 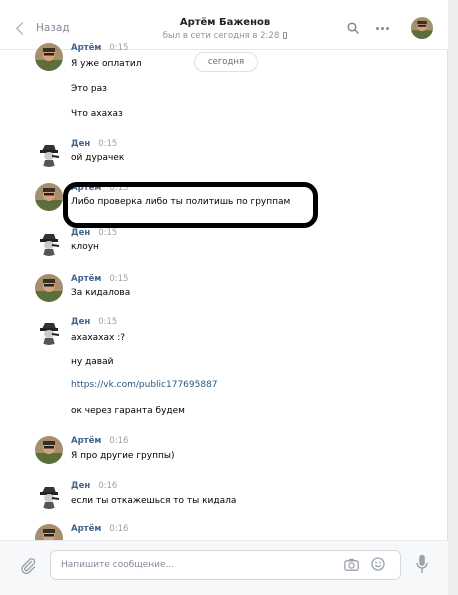 What do you see at coordinates (53, 28) in the screenshot?
I see `back-label: Назад` at bounding box center [53, 28].